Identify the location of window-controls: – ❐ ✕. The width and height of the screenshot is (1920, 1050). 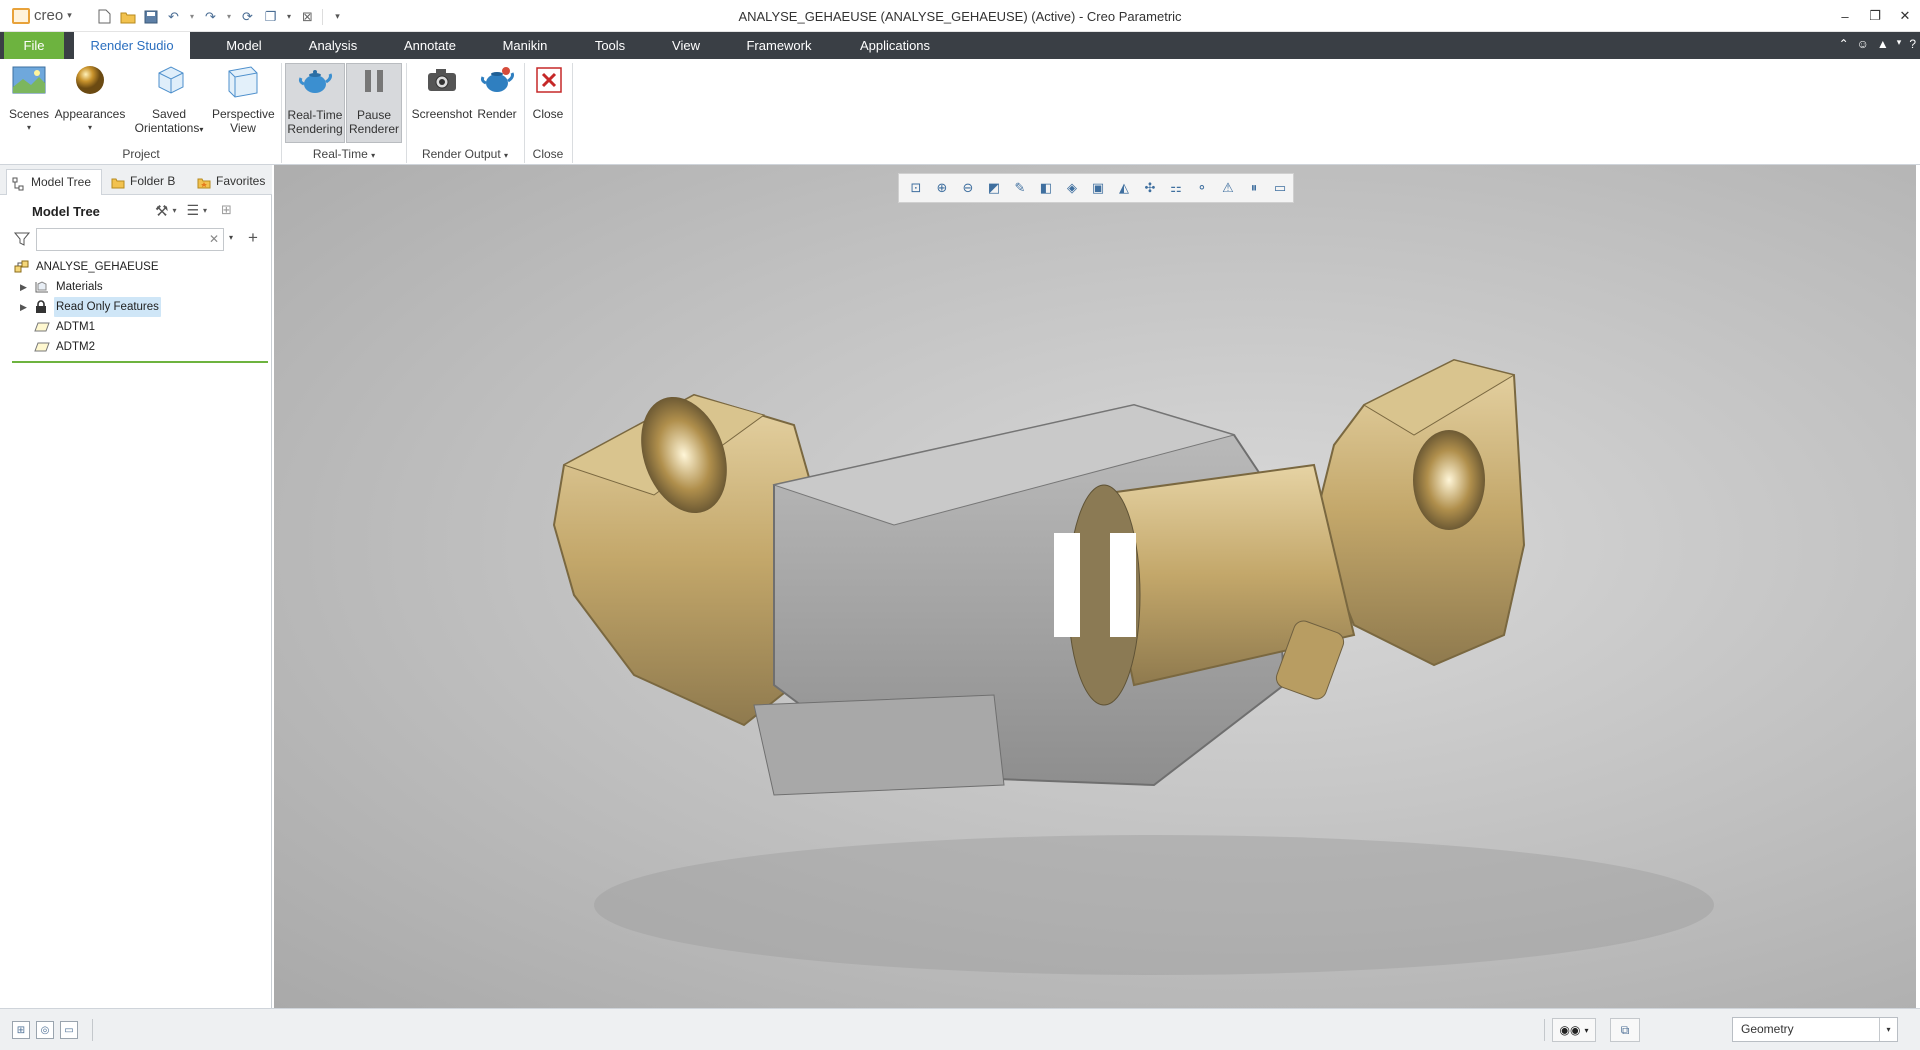
(1875, 16).